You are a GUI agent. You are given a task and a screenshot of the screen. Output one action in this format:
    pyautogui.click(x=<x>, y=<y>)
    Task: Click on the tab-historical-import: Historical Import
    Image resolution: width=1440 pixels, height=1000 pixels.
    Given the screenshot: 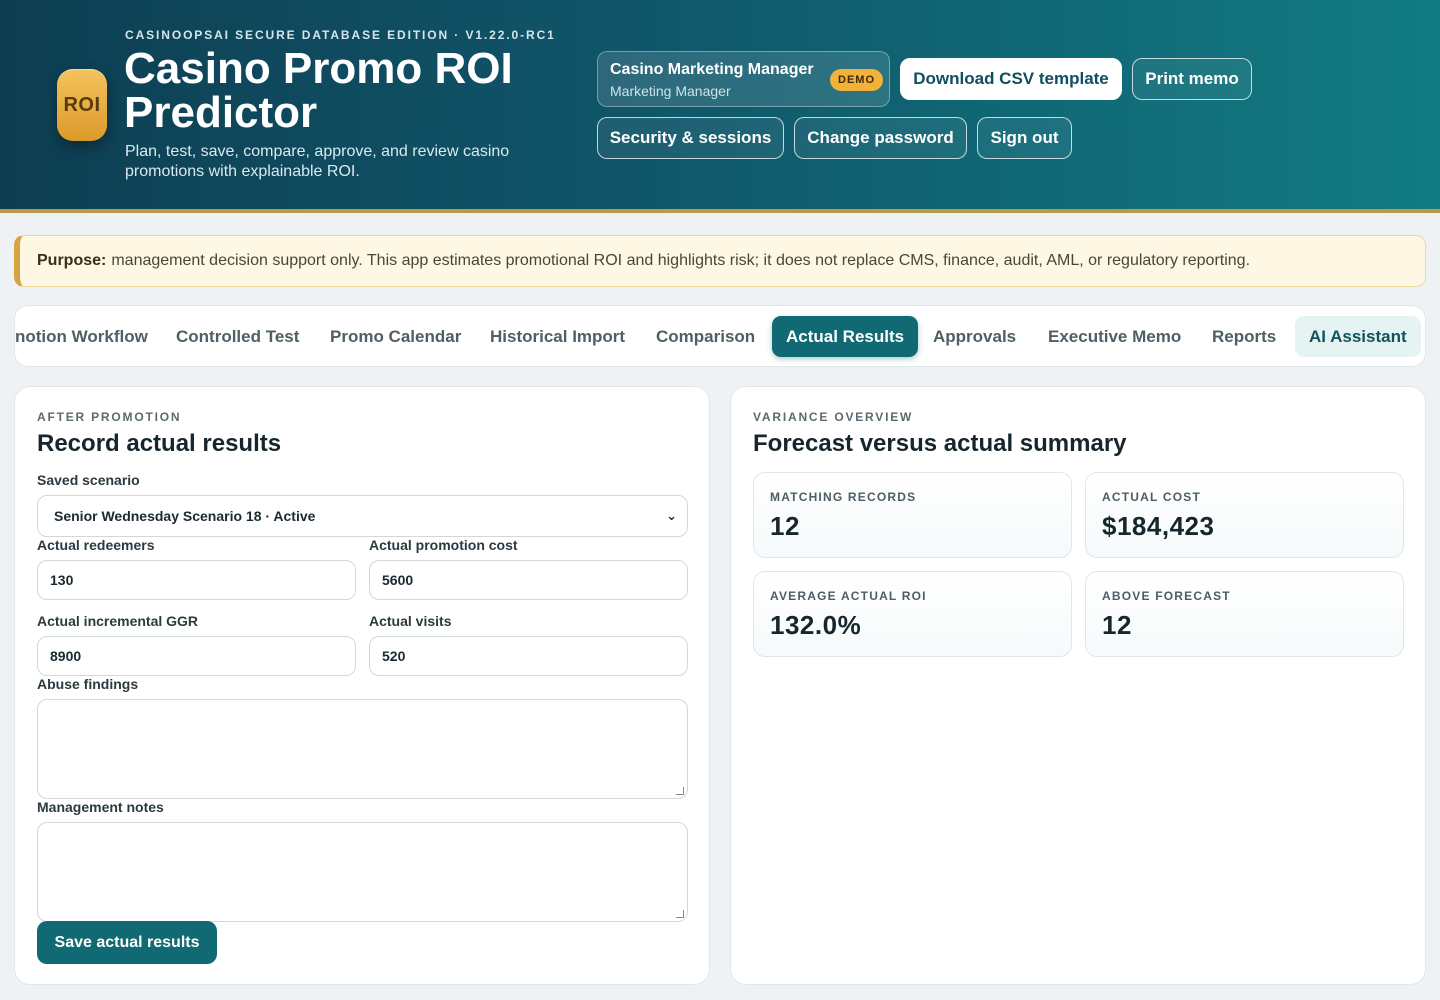 What is the action you would take?
    pyautogui.click(x=557, y=336)
    